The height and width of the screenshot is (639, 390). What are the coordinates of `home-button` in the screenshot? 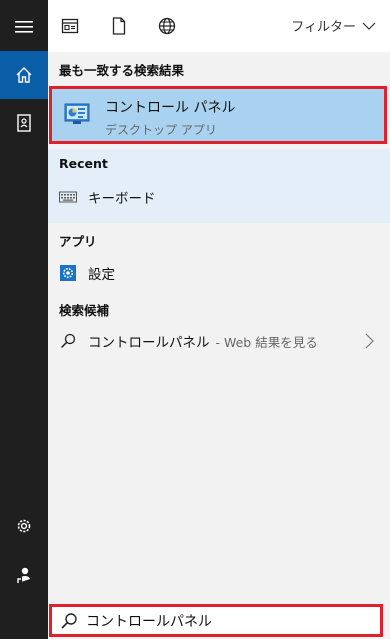 It's located at (24, 75).